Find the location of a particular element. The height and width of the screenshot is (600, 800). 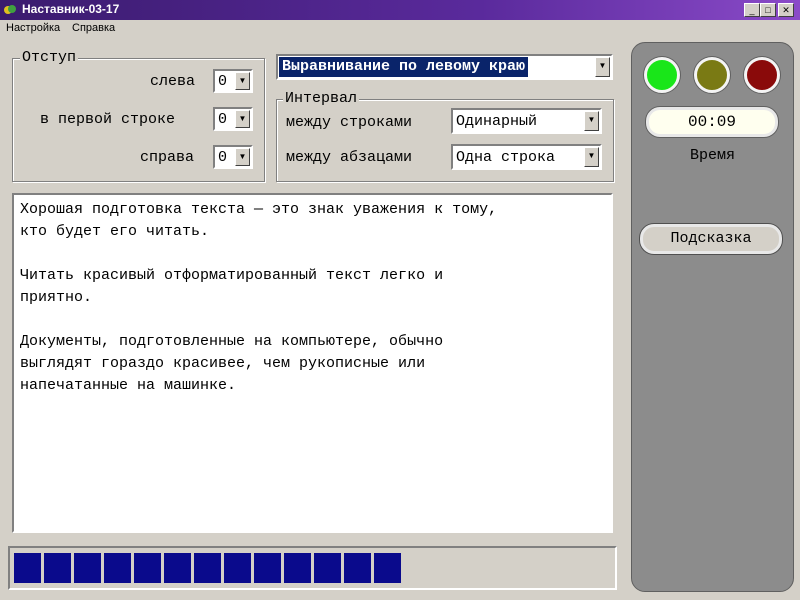

alignment-value: Выравнивание по левому краю is located at coordinates (404, 67).